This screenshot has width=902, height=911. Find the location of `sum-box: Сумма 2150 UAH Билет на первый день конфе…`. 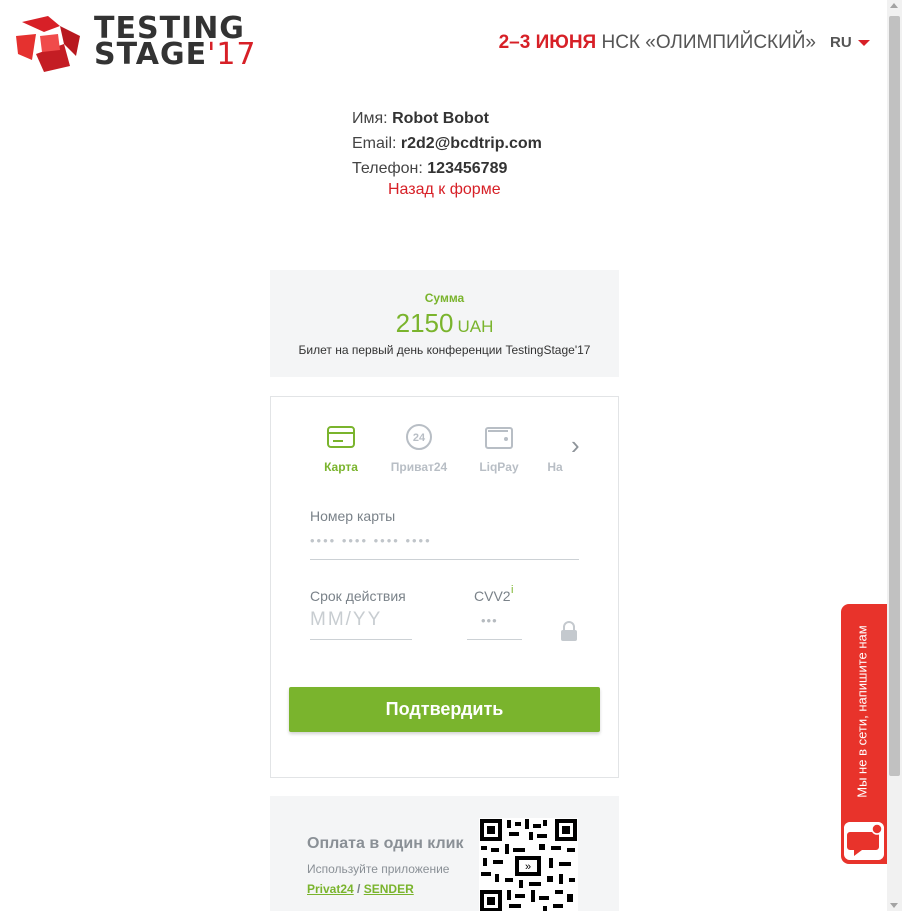

sum-box: Сумма 2150 UAH Билет на первый день конфе… is located at coordinates (444, 323).